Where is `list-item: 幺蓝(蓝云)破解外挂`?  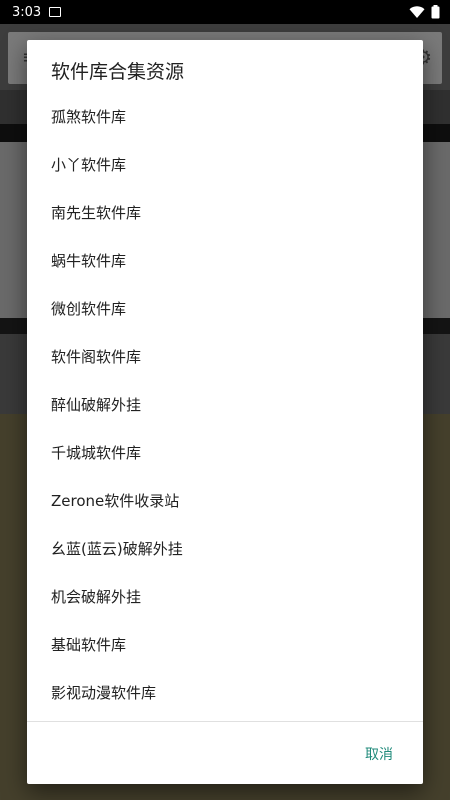 list-item: 幺蓝(蓝云)破解外挂 is located at coordinates (225, 548).